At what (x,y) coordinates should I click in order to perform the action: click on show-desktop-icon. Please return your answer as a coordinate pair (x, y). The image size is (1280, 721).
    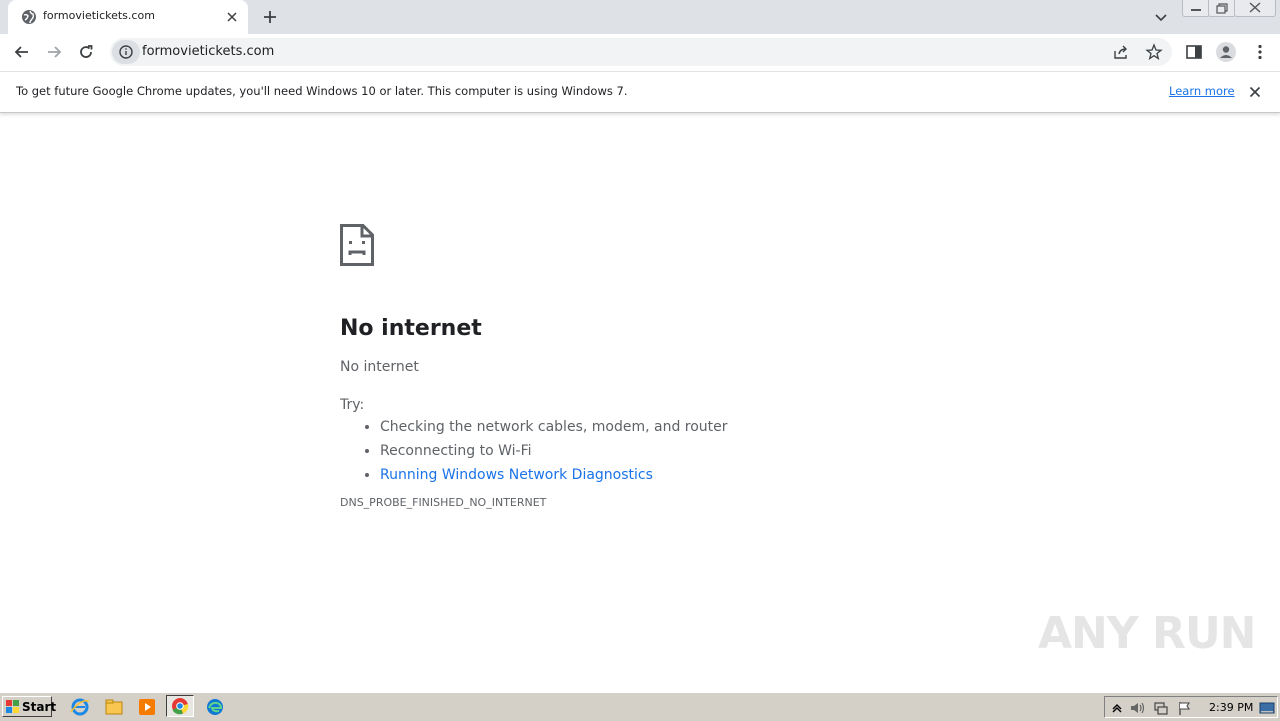
    Looking at the image, I should click on (1267, 708).